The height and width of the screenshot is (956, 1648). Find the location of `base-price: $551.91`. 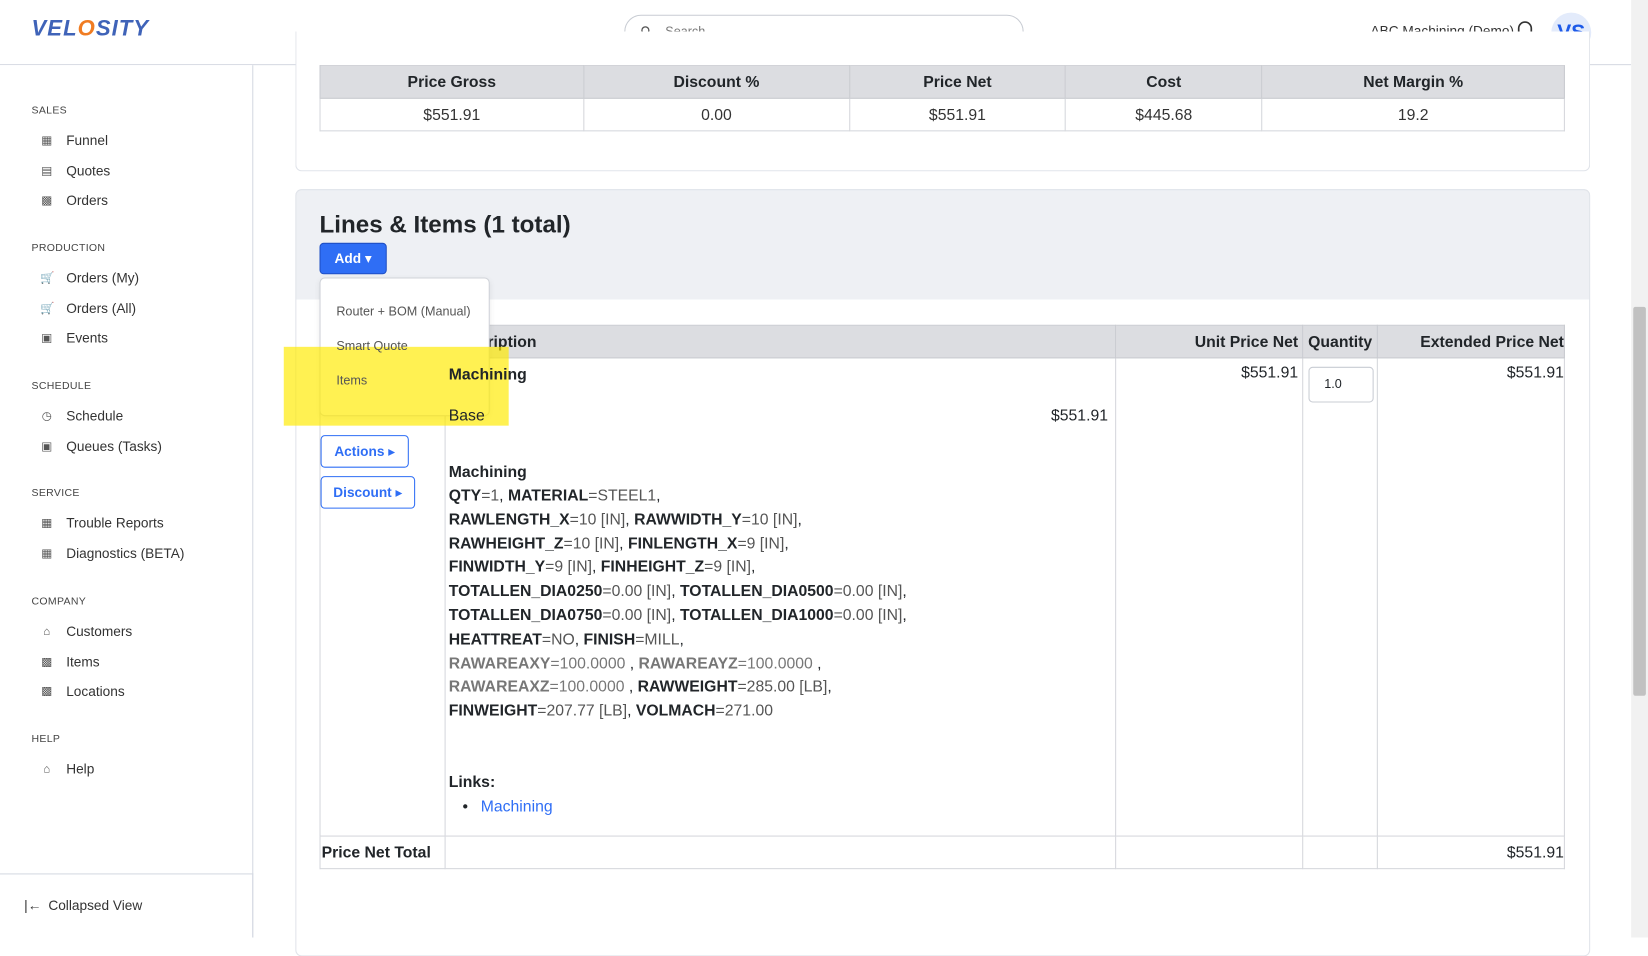

base-price: $551.91 is located at coordinates (1080, 415).